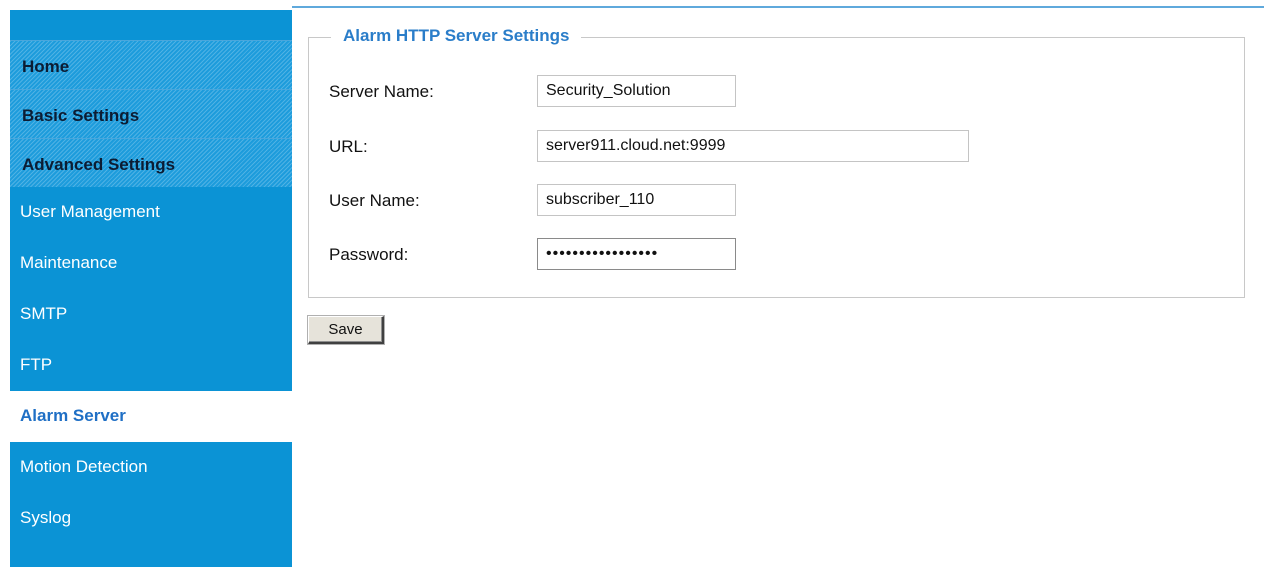 The height and width of the screenshot is (567, 1264). I want to click on url-label: URL:, so click(348, 146).